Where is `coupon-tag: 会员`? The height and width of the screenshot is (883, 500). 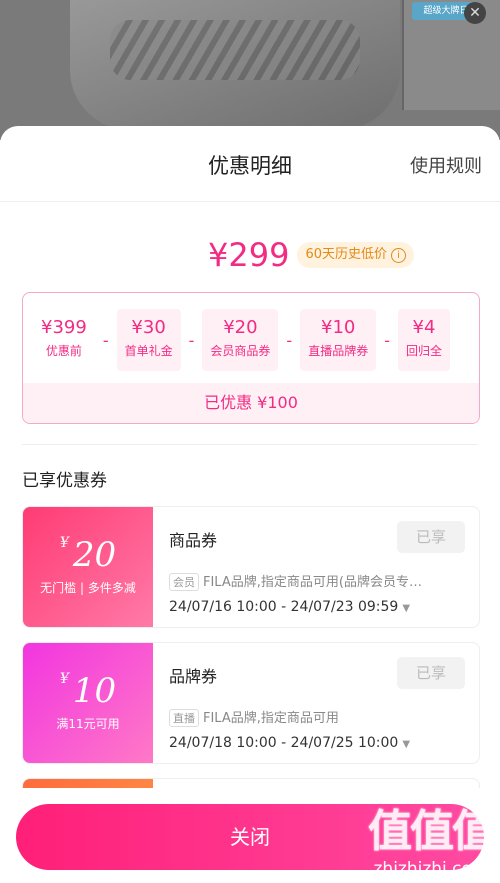 coupon-tag: 会员 is located at coordinates (184, 582).